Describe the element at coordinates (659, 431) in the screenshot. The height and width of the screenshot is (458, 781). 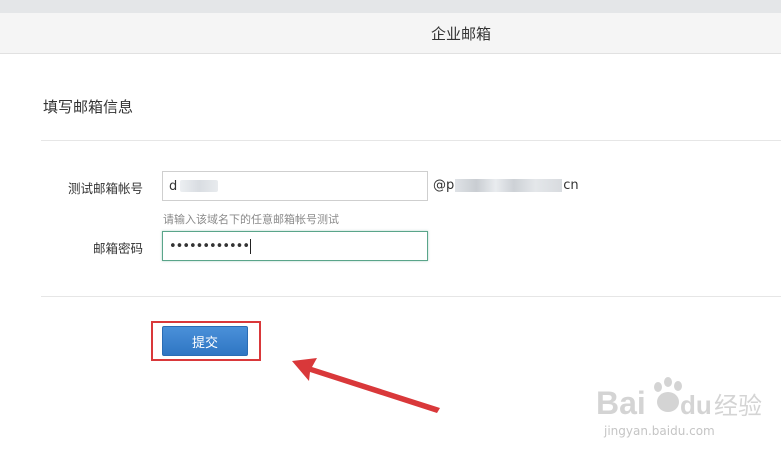
I see `watermark-url: jingyan.baidu.com` at that location.